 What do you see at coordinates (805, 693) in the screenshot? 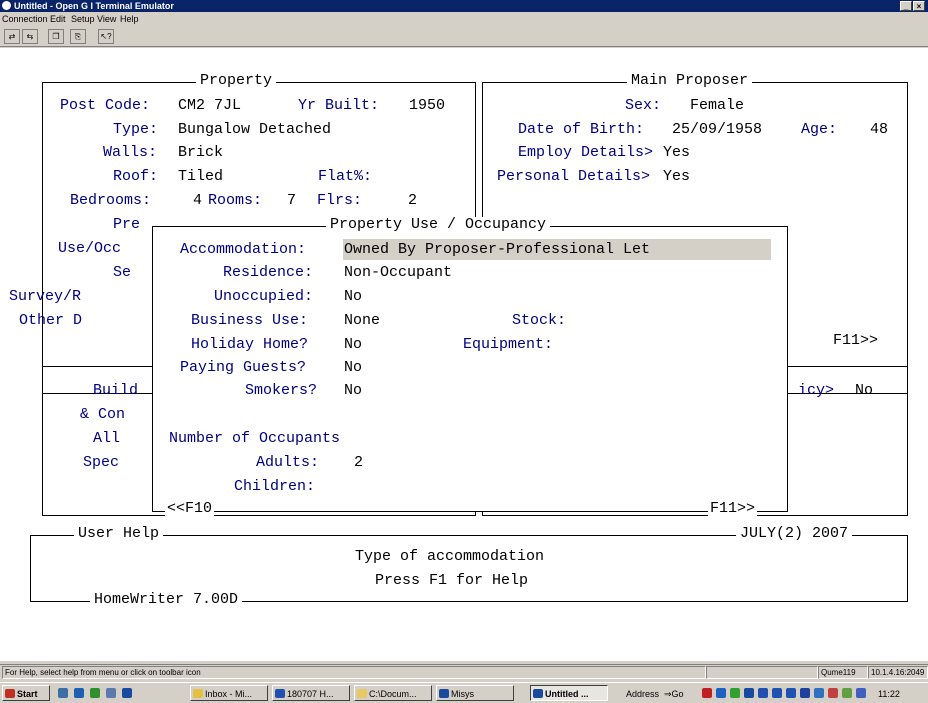
I see `language-icon` at bounding box center [805, 693].